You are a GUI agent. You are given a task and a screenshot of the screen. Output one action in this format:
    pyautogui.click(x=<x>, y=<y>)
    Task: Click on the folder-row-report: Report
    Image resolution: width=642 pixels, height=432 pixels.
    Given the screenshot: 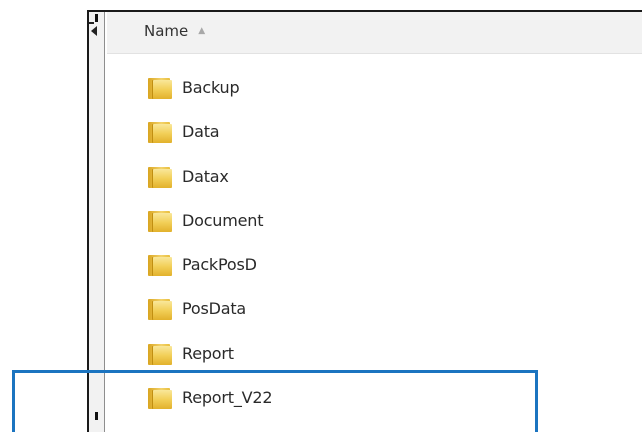 What is the action you would take?
    pyautogui.click(x=374, y=357)
    